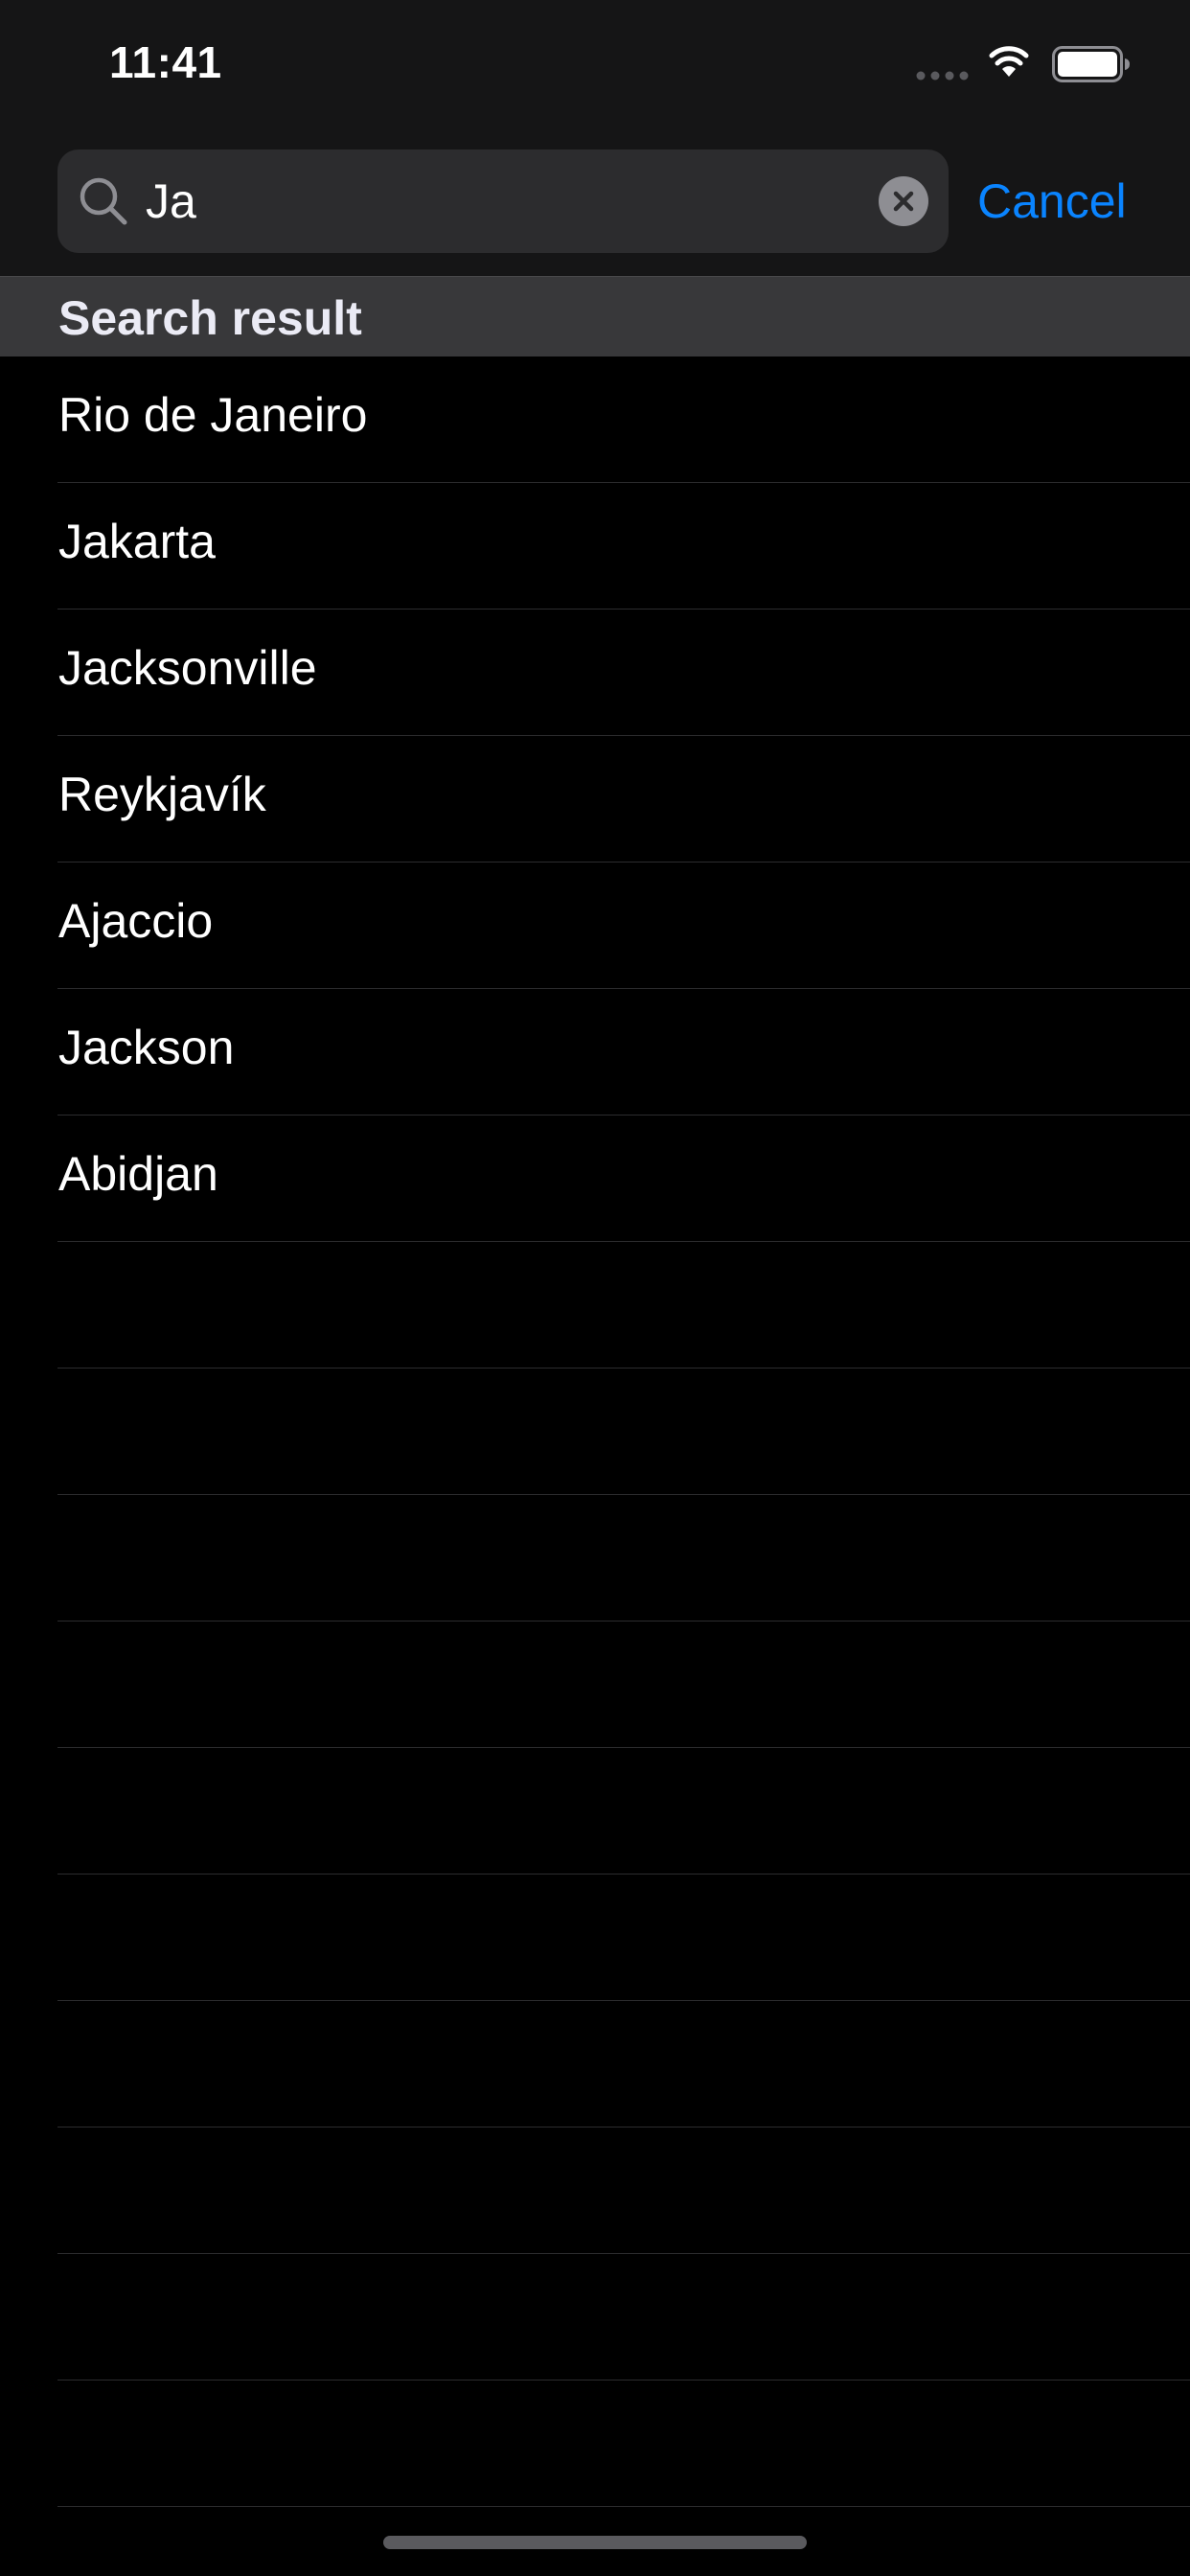 The width and height of the screenshot is (1190, 2576). I want to click on result-label: Reykjavík, so click(162, 794).